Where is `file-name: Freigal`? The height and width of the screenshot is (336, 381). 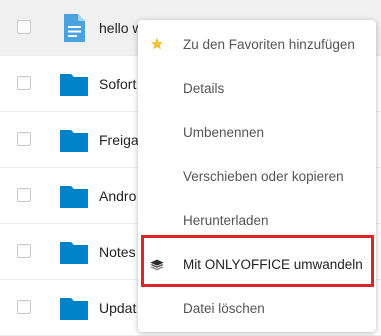
file-name: Freigal is located at coordinates (120, 140).